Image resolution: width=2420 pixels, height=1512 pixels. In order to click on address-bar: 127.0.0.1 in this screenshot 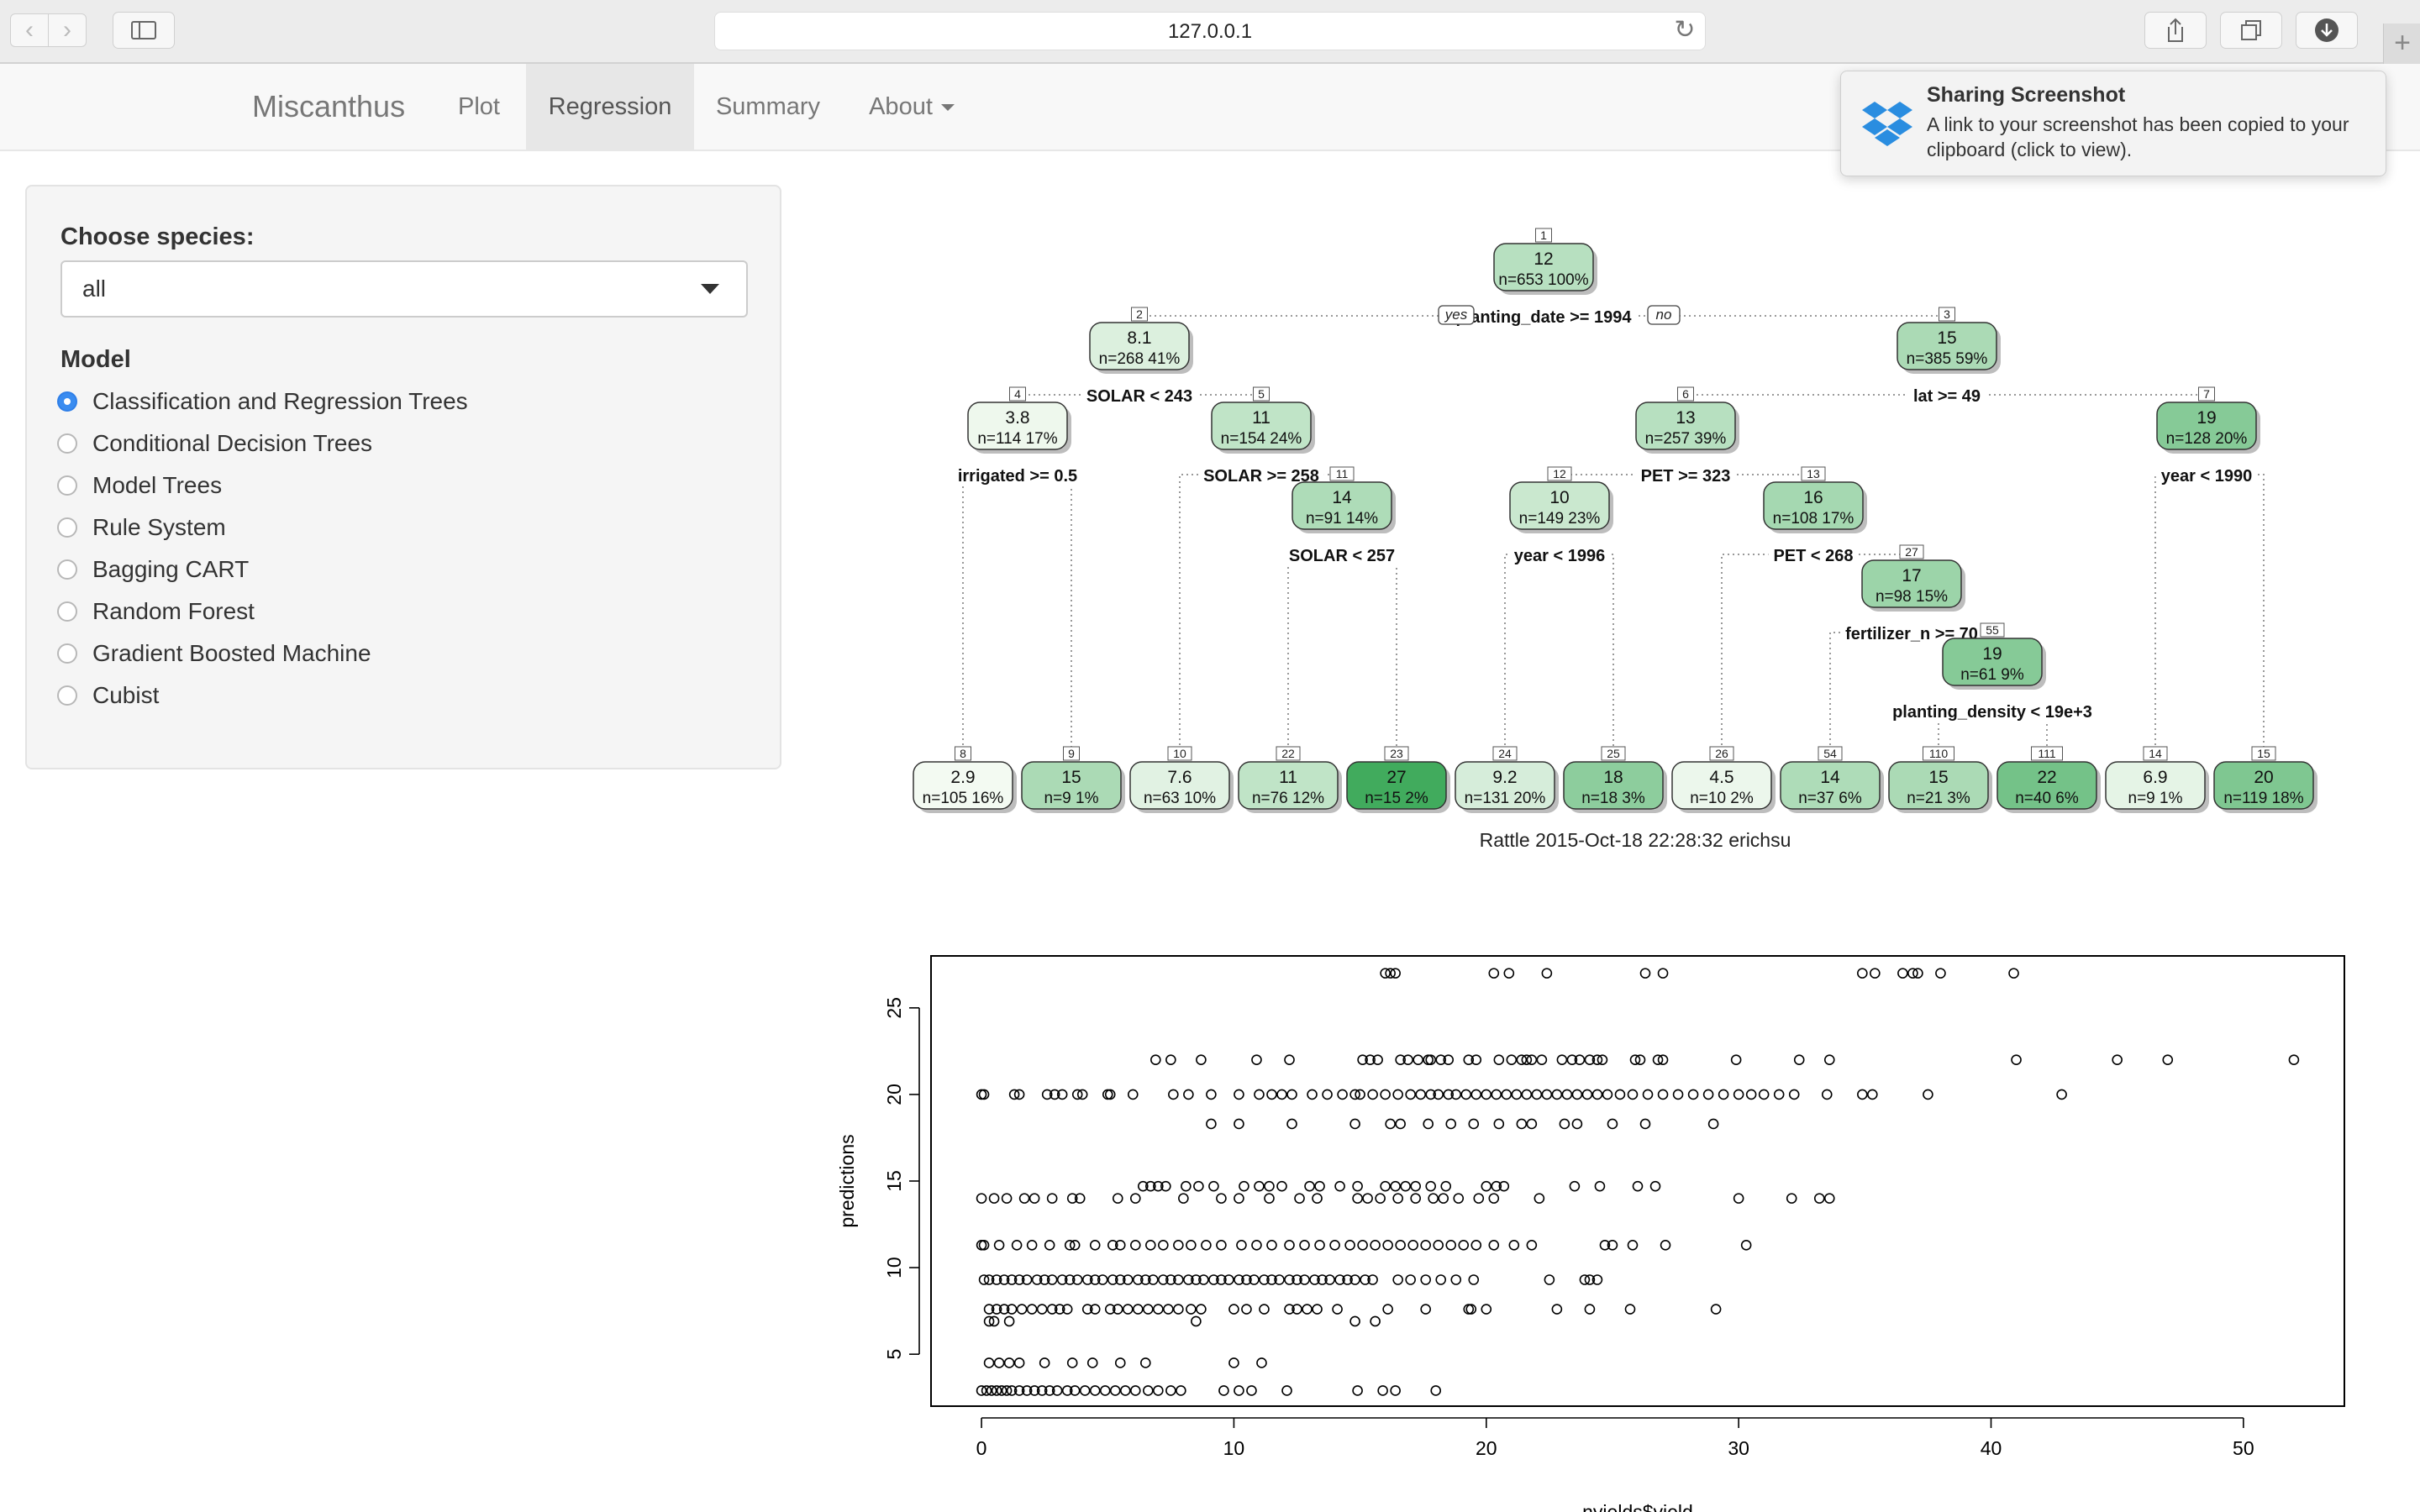, I will do `click(1210, 31)`.